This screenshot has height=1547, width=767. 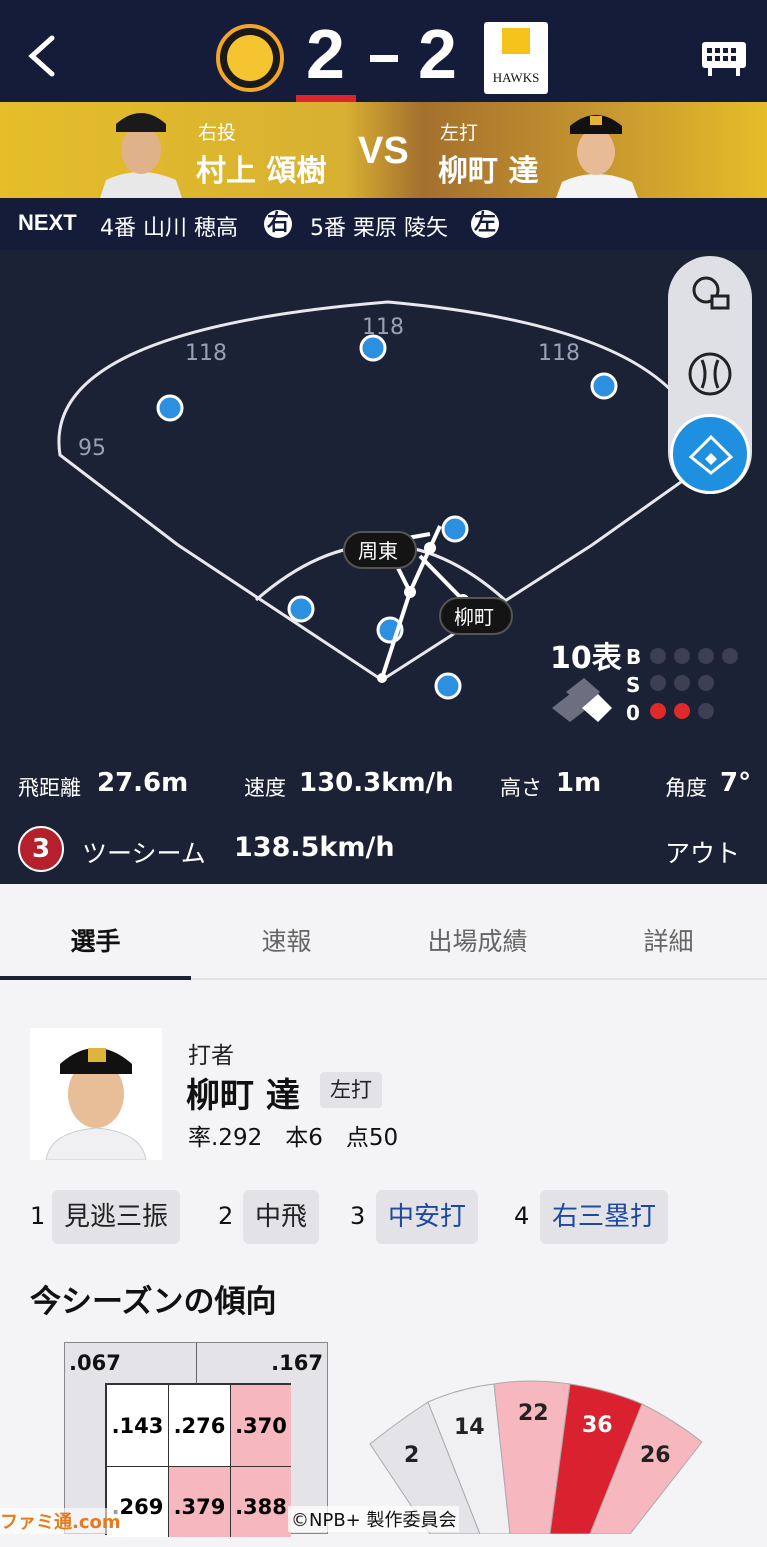 I want to click on next-batter-2: 5番 栗原 陵矢, so click(x=379, y=228).